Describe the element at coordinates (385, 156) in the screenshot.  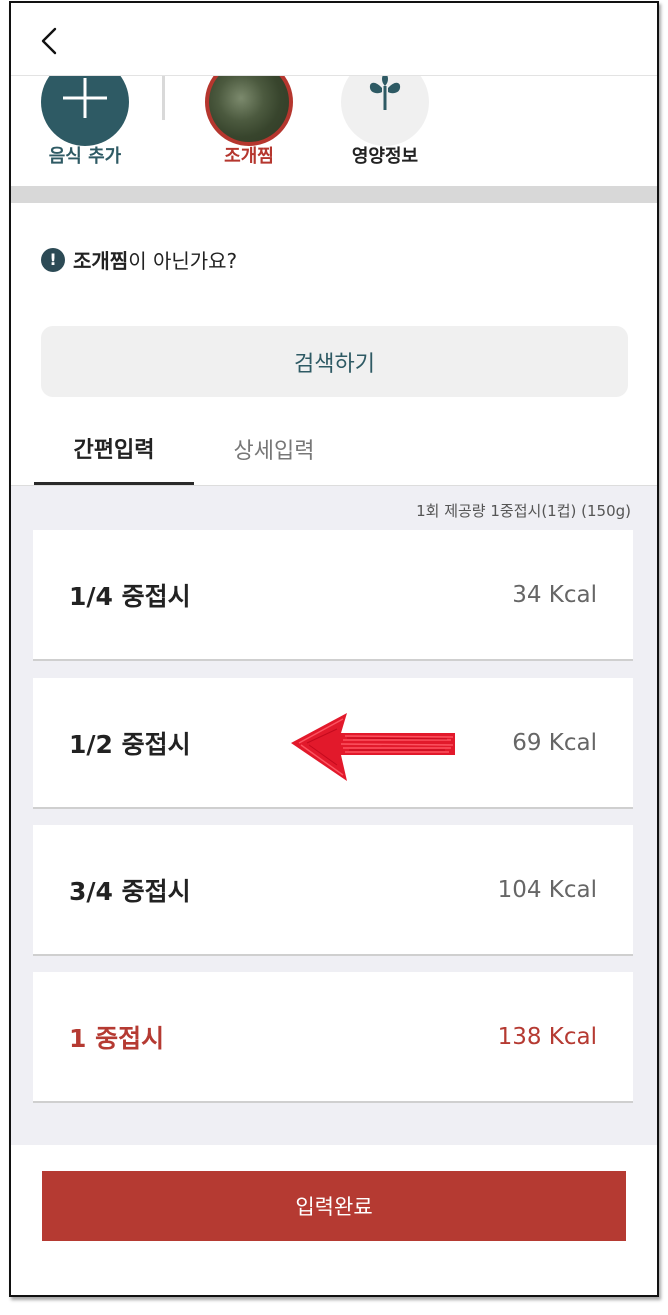
I see `nutrition-label: 영양정보` at that location.